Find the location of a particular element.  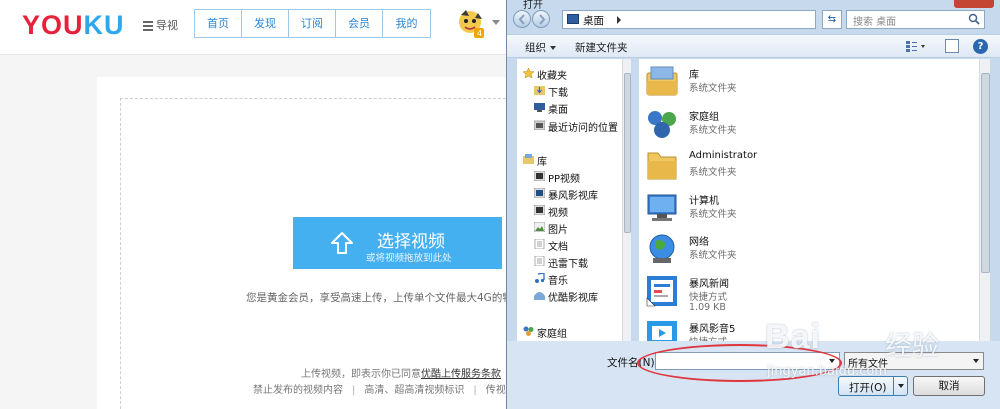

terms-link: 优酷上传服务条款 is located at coordinates (461, 374).